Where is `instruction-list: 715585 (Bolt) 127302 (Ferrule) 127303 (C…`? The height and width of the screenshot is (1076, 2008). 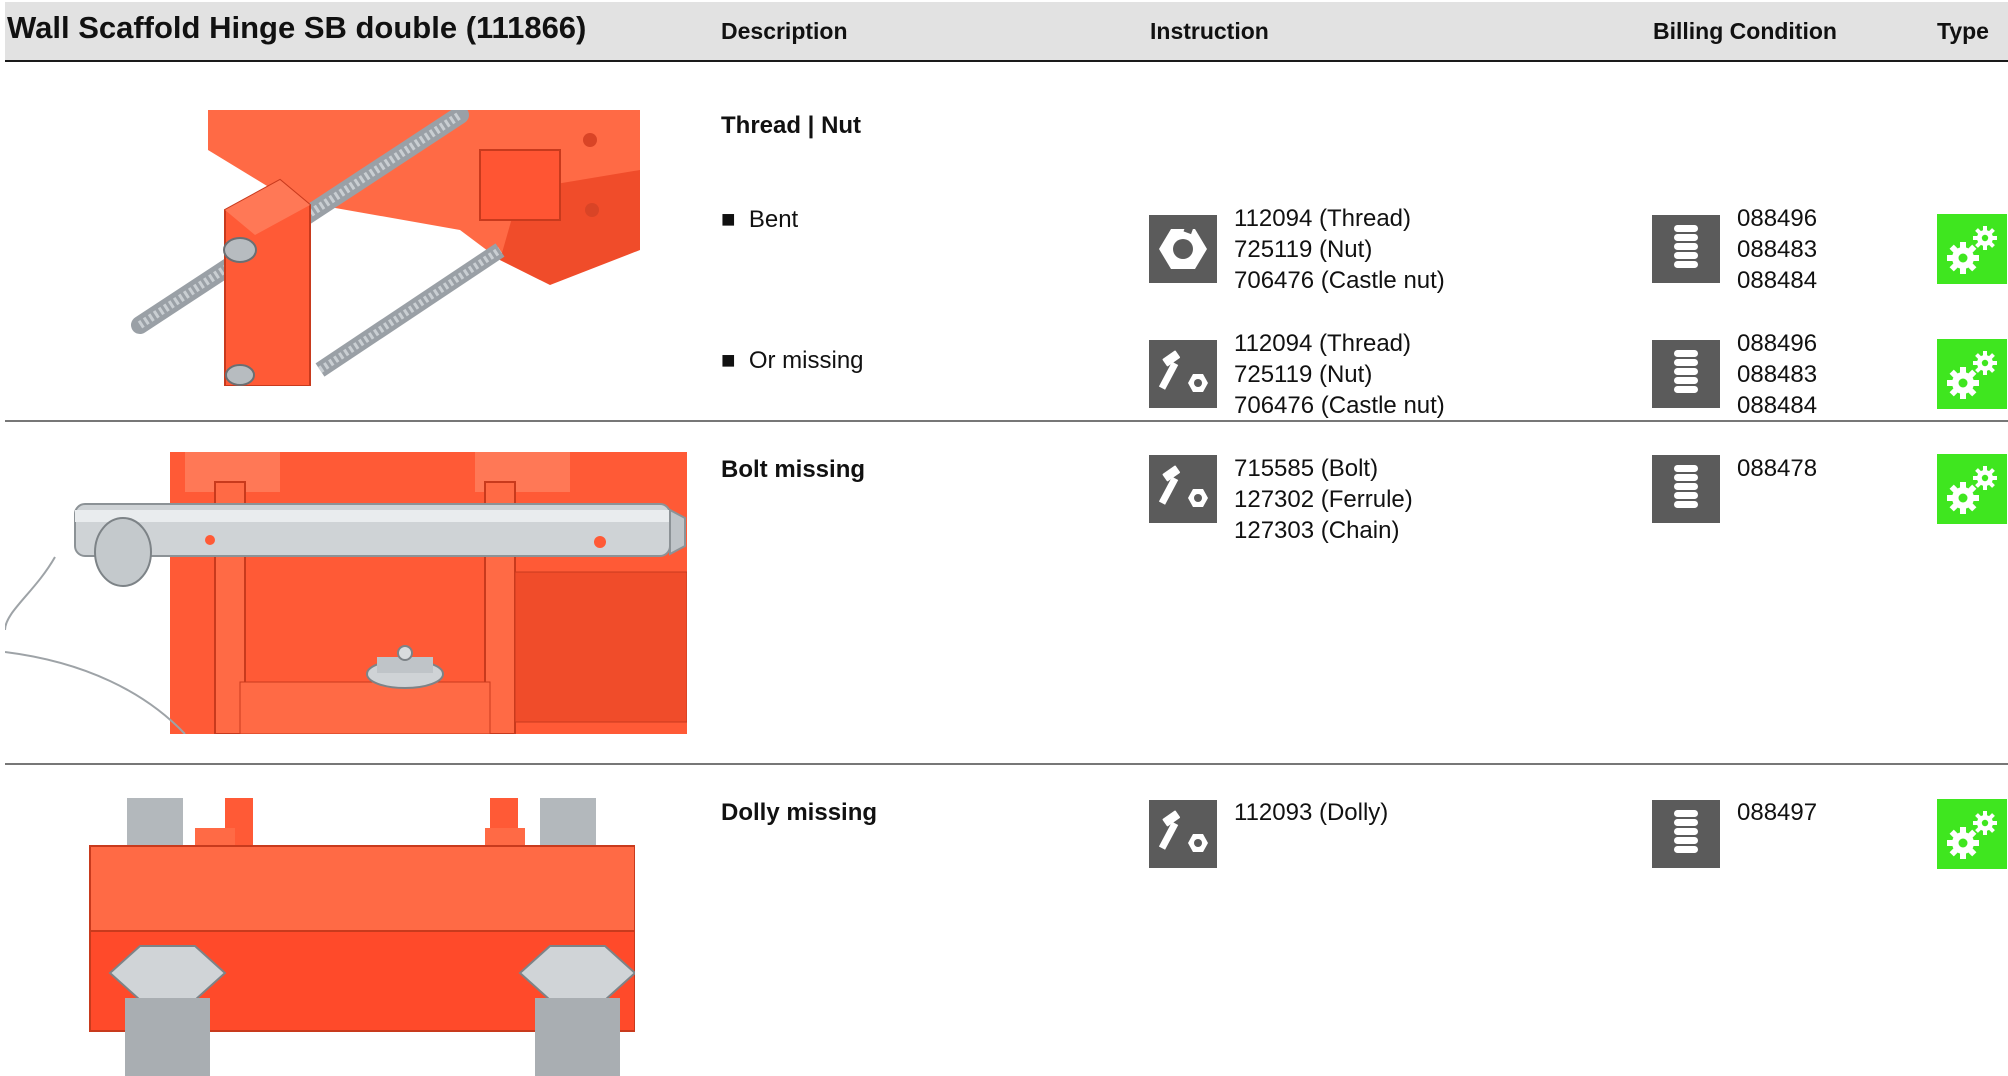
instruction-list: 715585 (Bolt) 127302 (Ferrule) 127303 (C… is located at coordinates (1323, 499).